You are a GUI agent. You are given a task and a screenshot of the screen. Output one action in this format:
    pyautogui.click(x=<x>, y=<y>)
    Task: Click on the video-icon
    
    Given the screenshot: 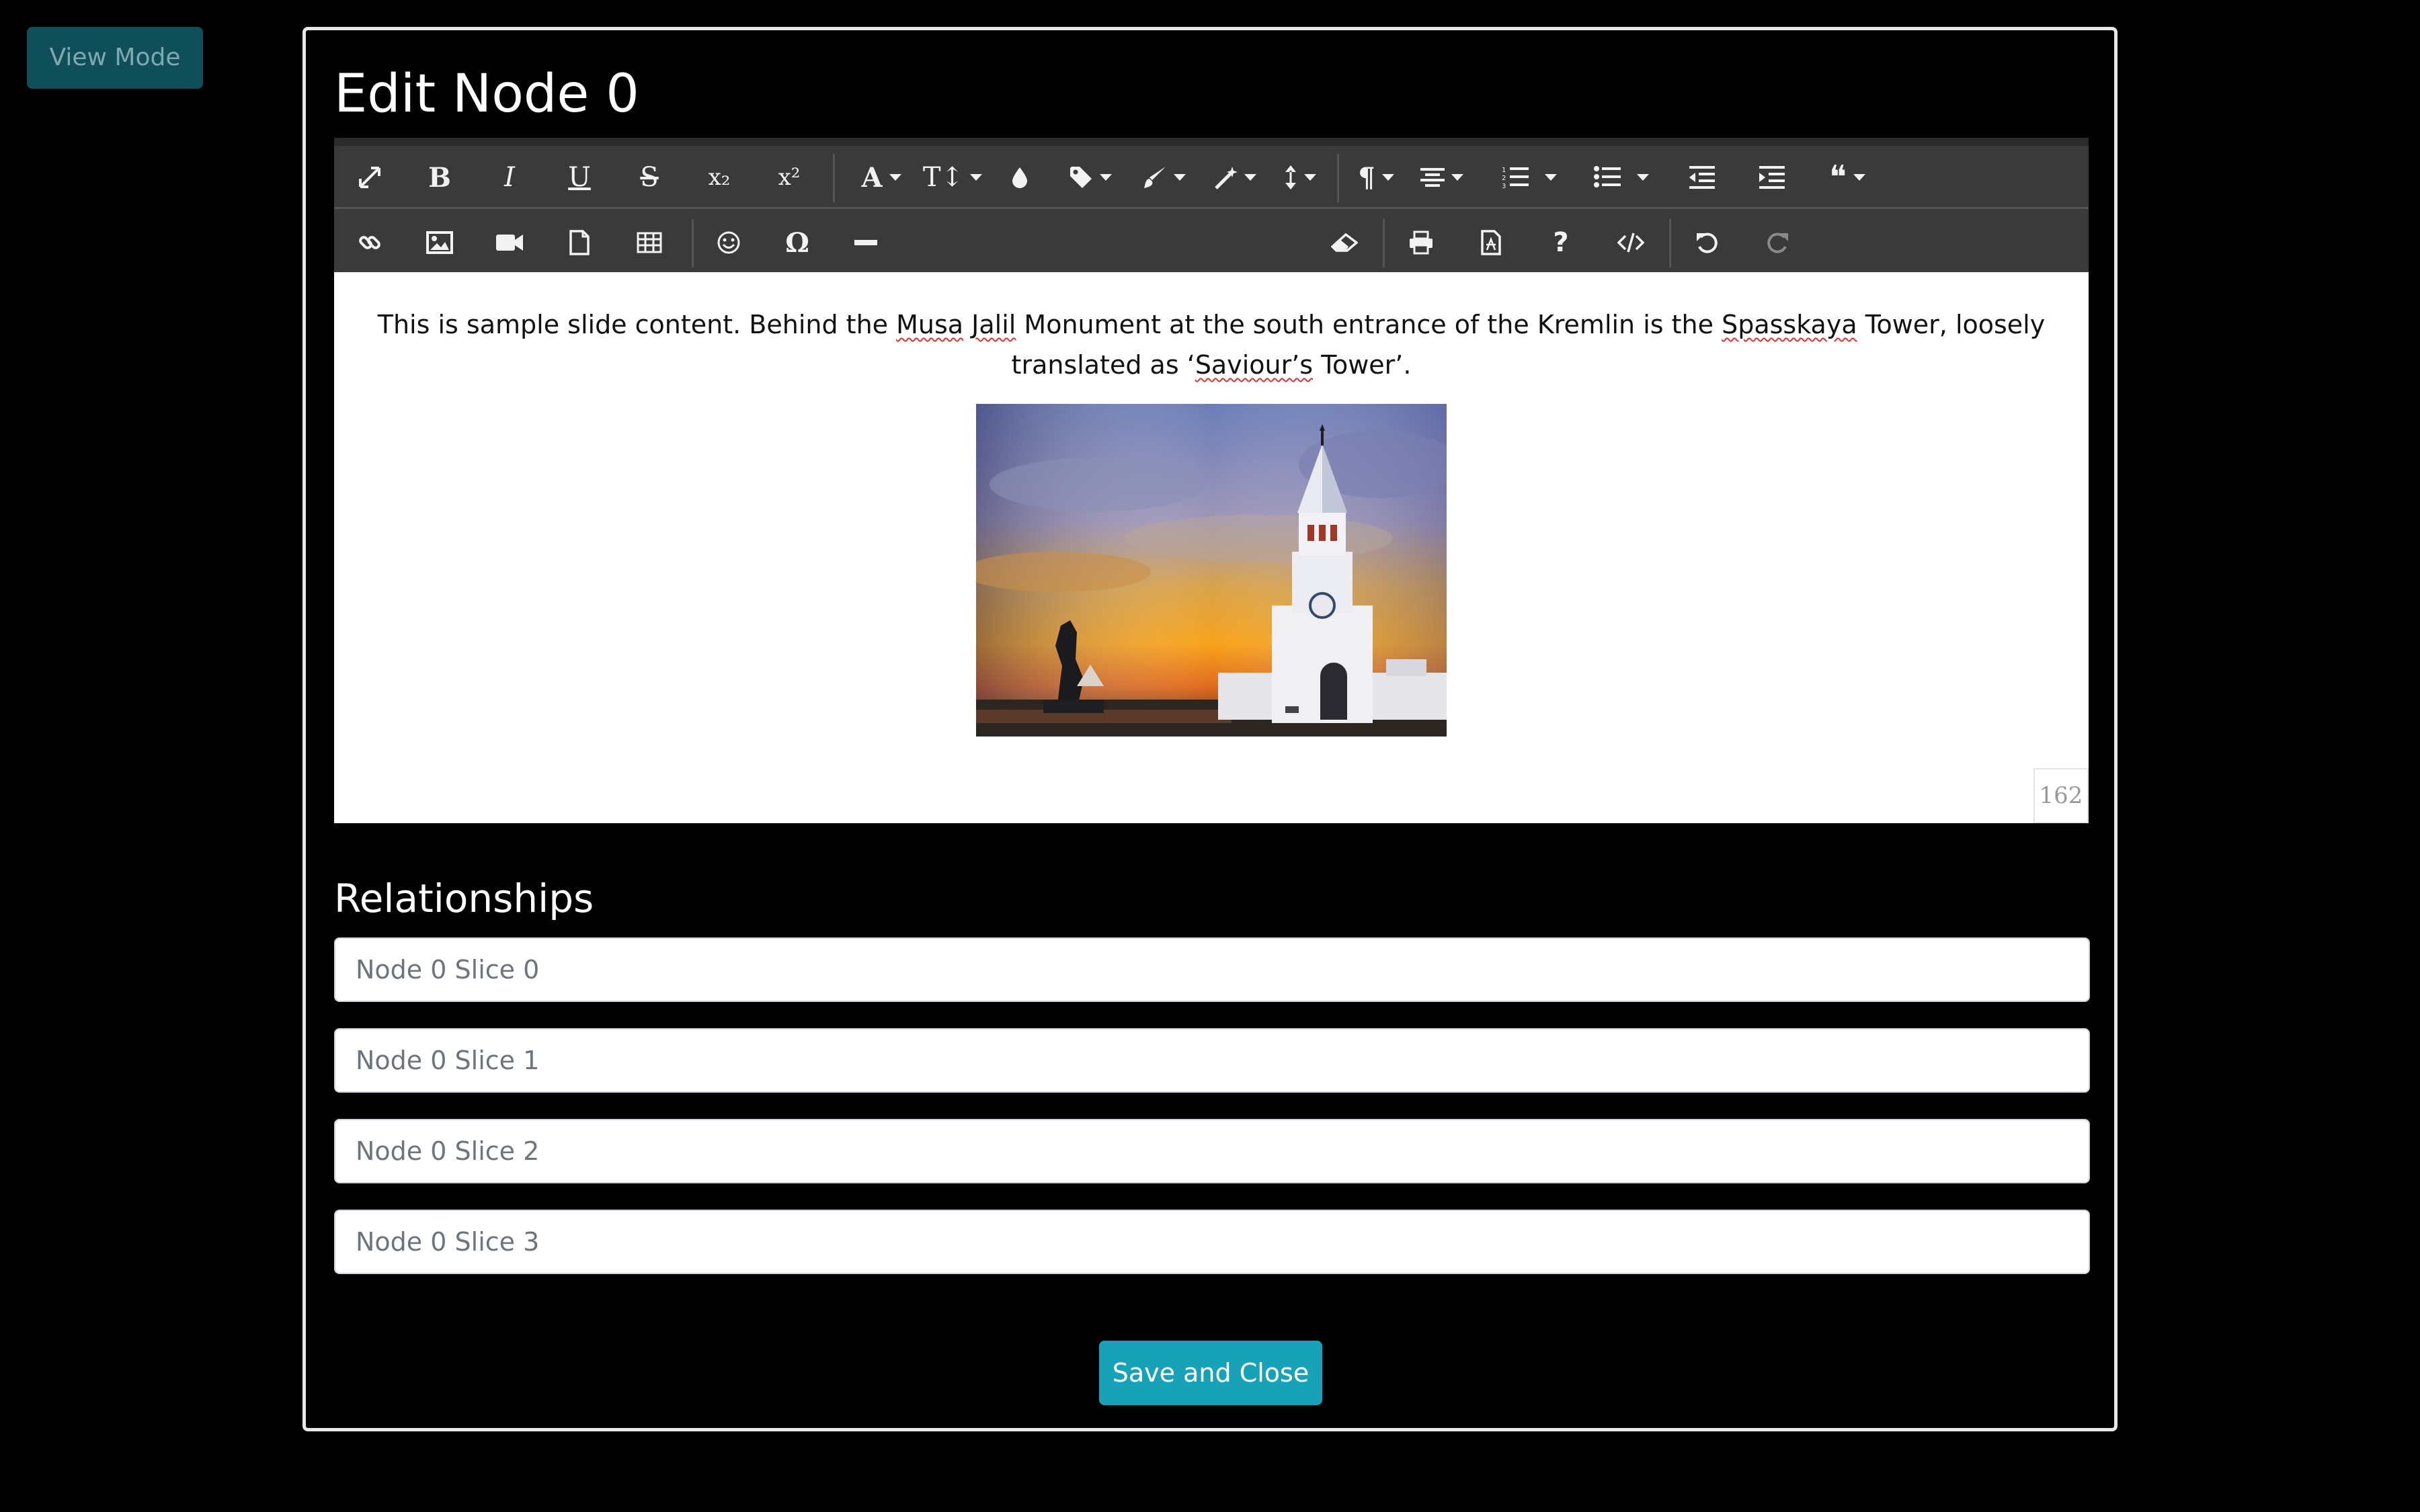 What is the action you would take?
    pyautogui.click(x=510, y=243)
    